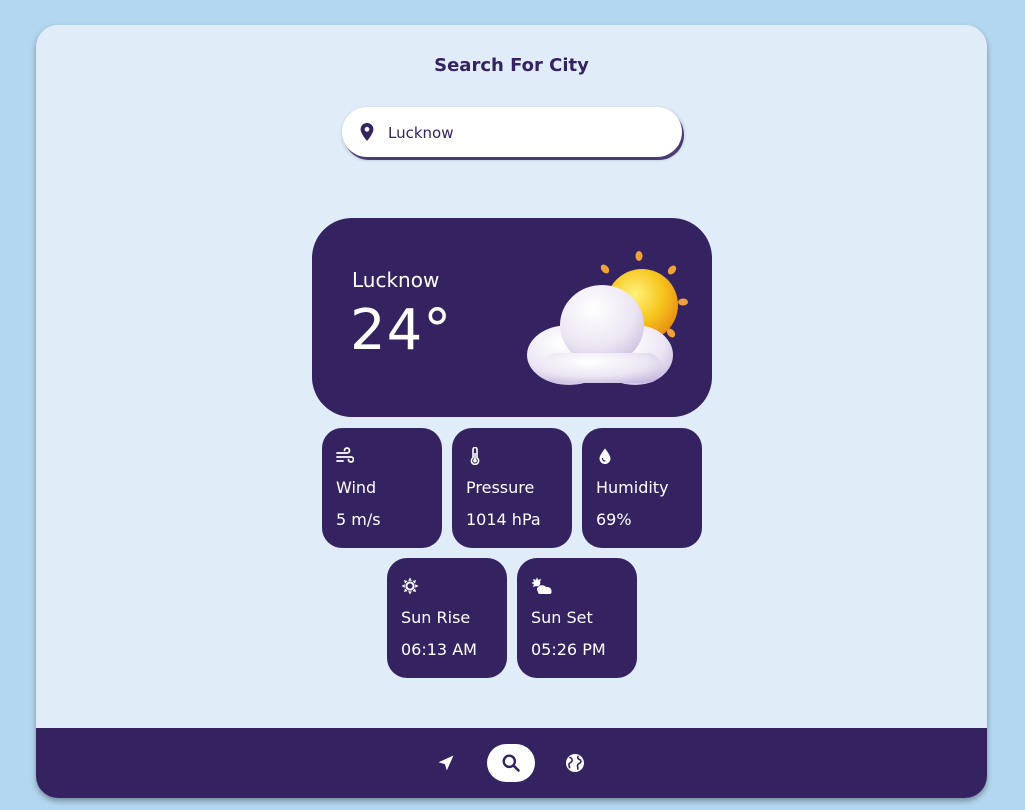  I want to click on sun-cloud-icon, so click(541, 586).